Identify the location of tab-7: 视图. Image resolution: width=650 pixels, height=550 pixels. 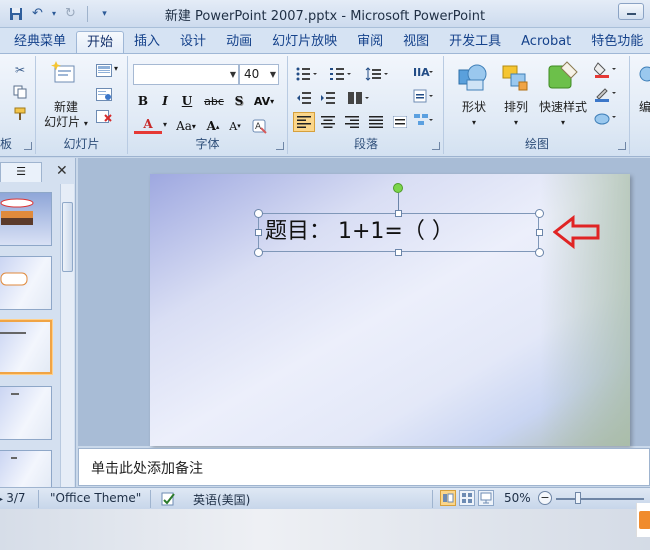
(416, 42).